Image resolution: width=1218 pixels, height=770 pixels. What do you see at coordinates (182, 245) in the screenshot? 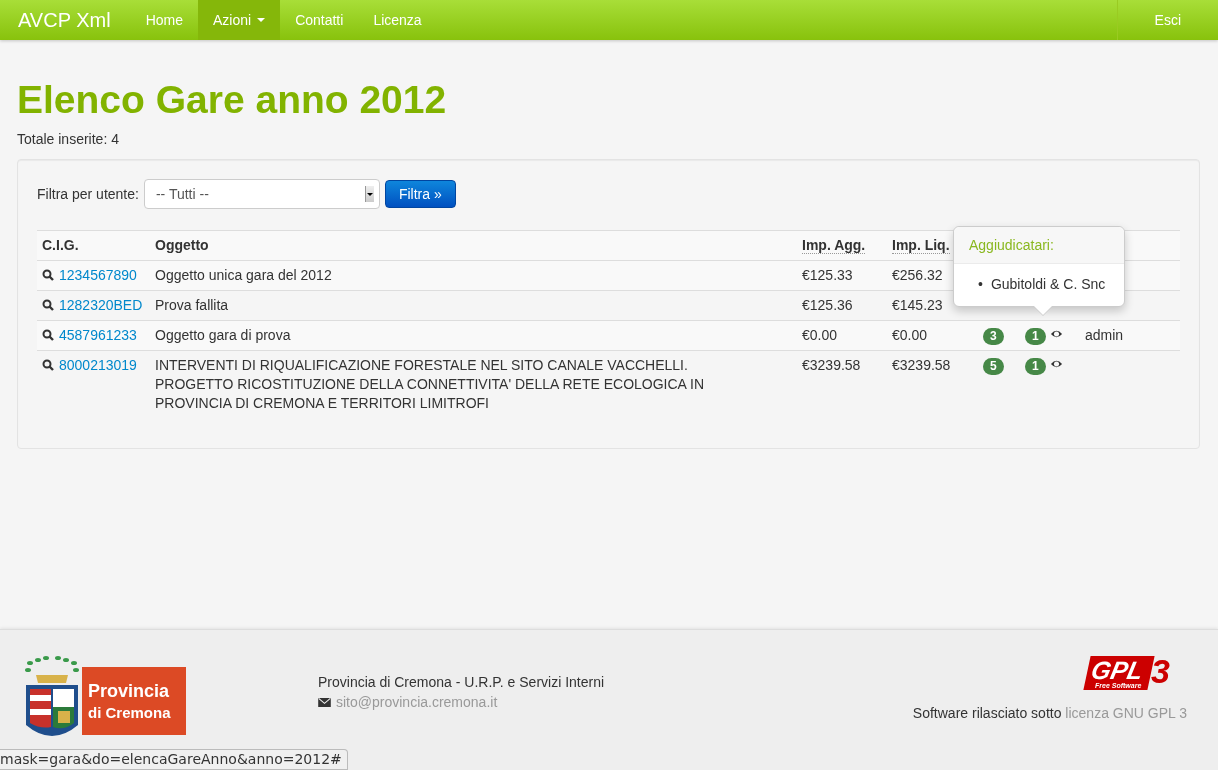
I see `column-header: Oggetto` at bounding box center [182, 245].